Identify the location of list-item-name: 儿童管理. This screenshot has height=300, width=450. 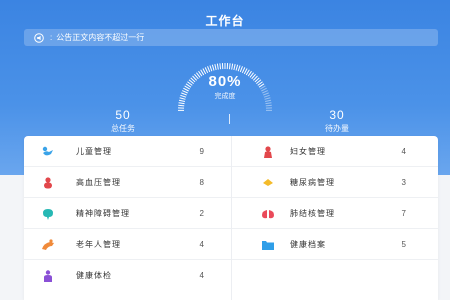
(94, 151).